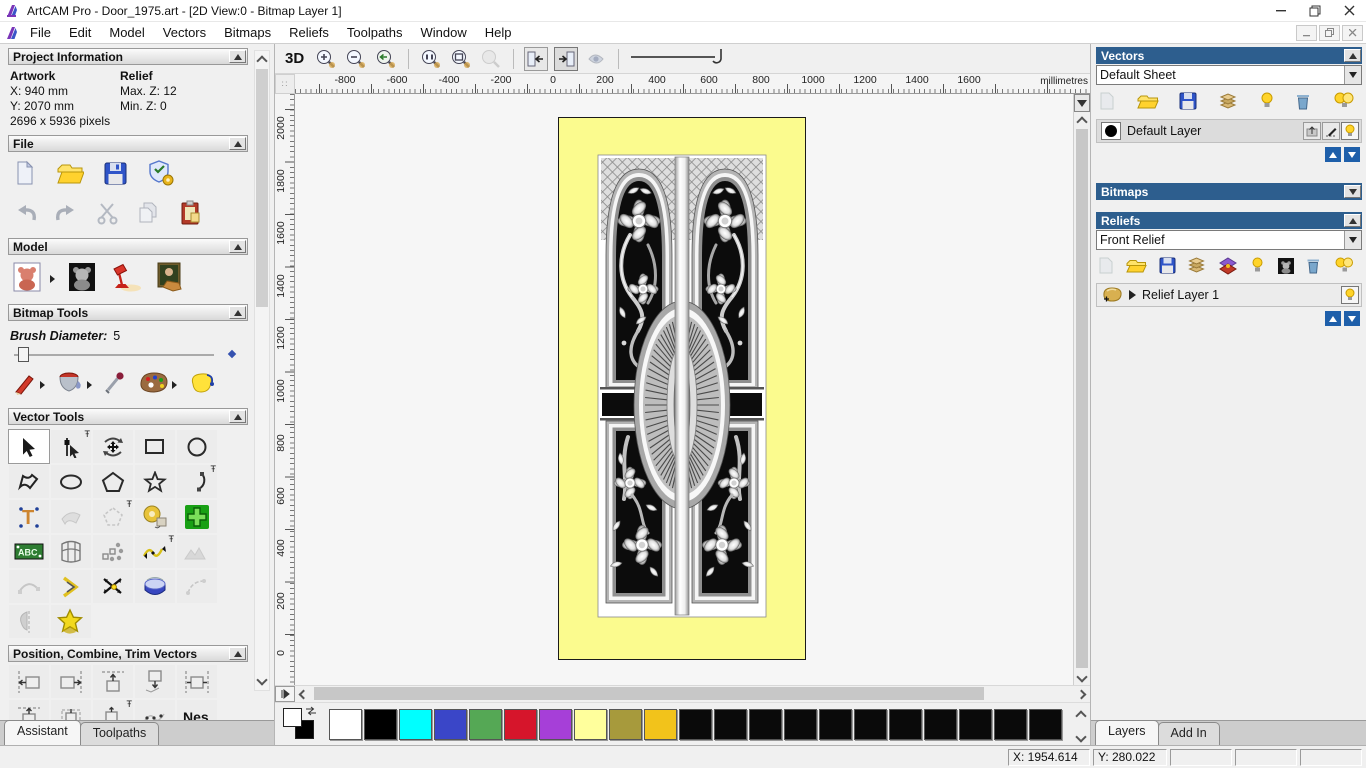  What do you see at coordinates (29, 516) in the screenshot?
I see `create-text-tool: T` at bounding box center [29, 516].